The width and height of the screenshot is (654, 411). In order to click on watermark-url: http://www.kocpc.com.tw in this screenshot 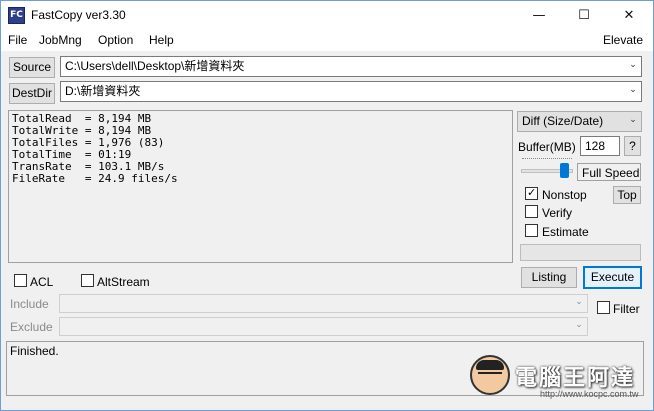, I will do `click(589, 394)`.